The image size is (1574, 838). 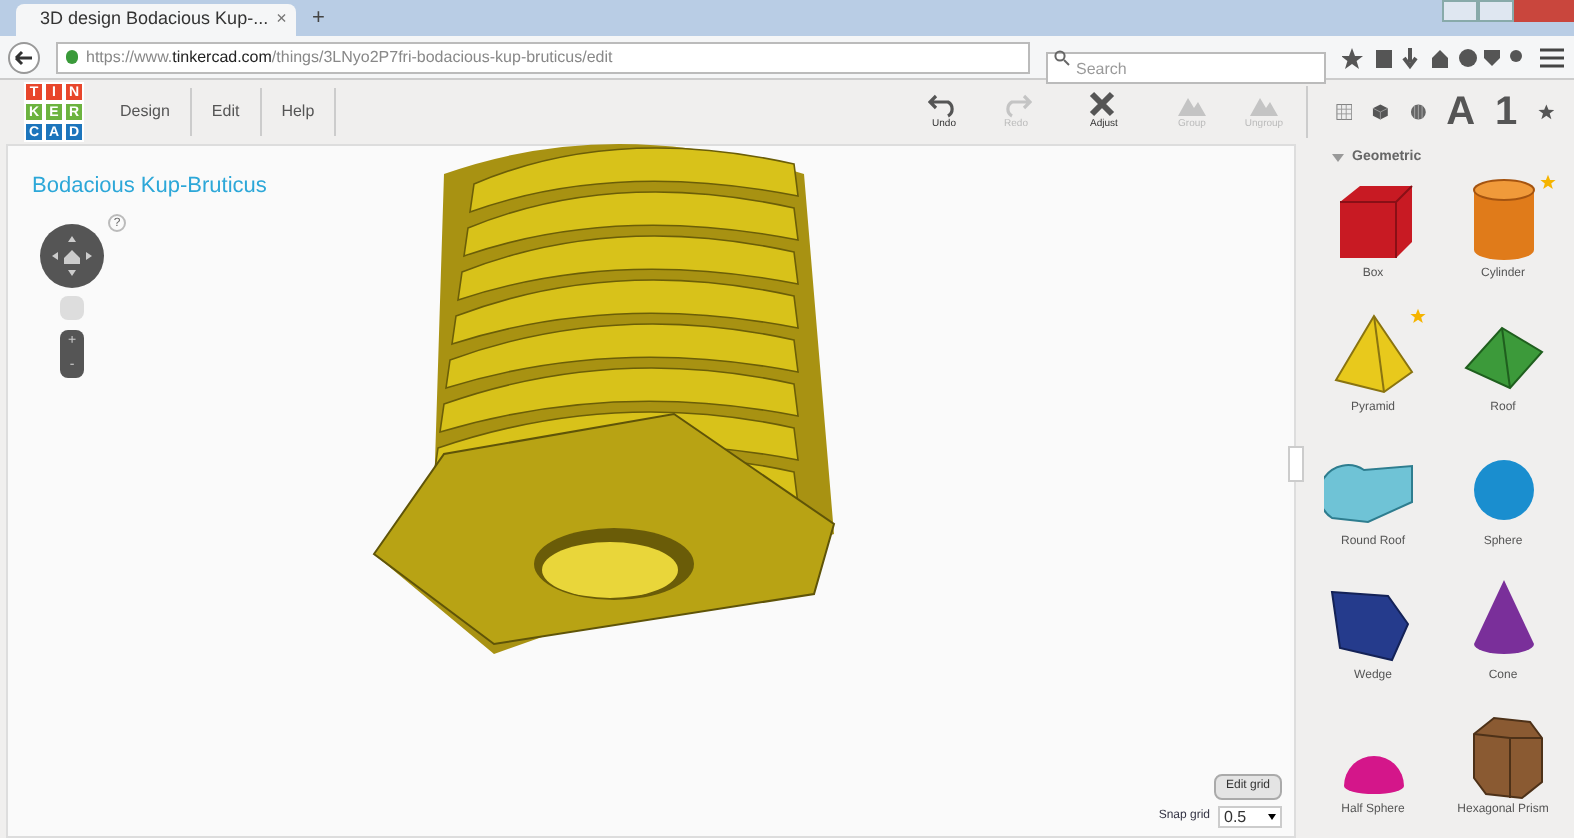 What do you see at coordinates (24, 57) in the screenshot?
I see `back-icon` at bounding box center [24, 57].